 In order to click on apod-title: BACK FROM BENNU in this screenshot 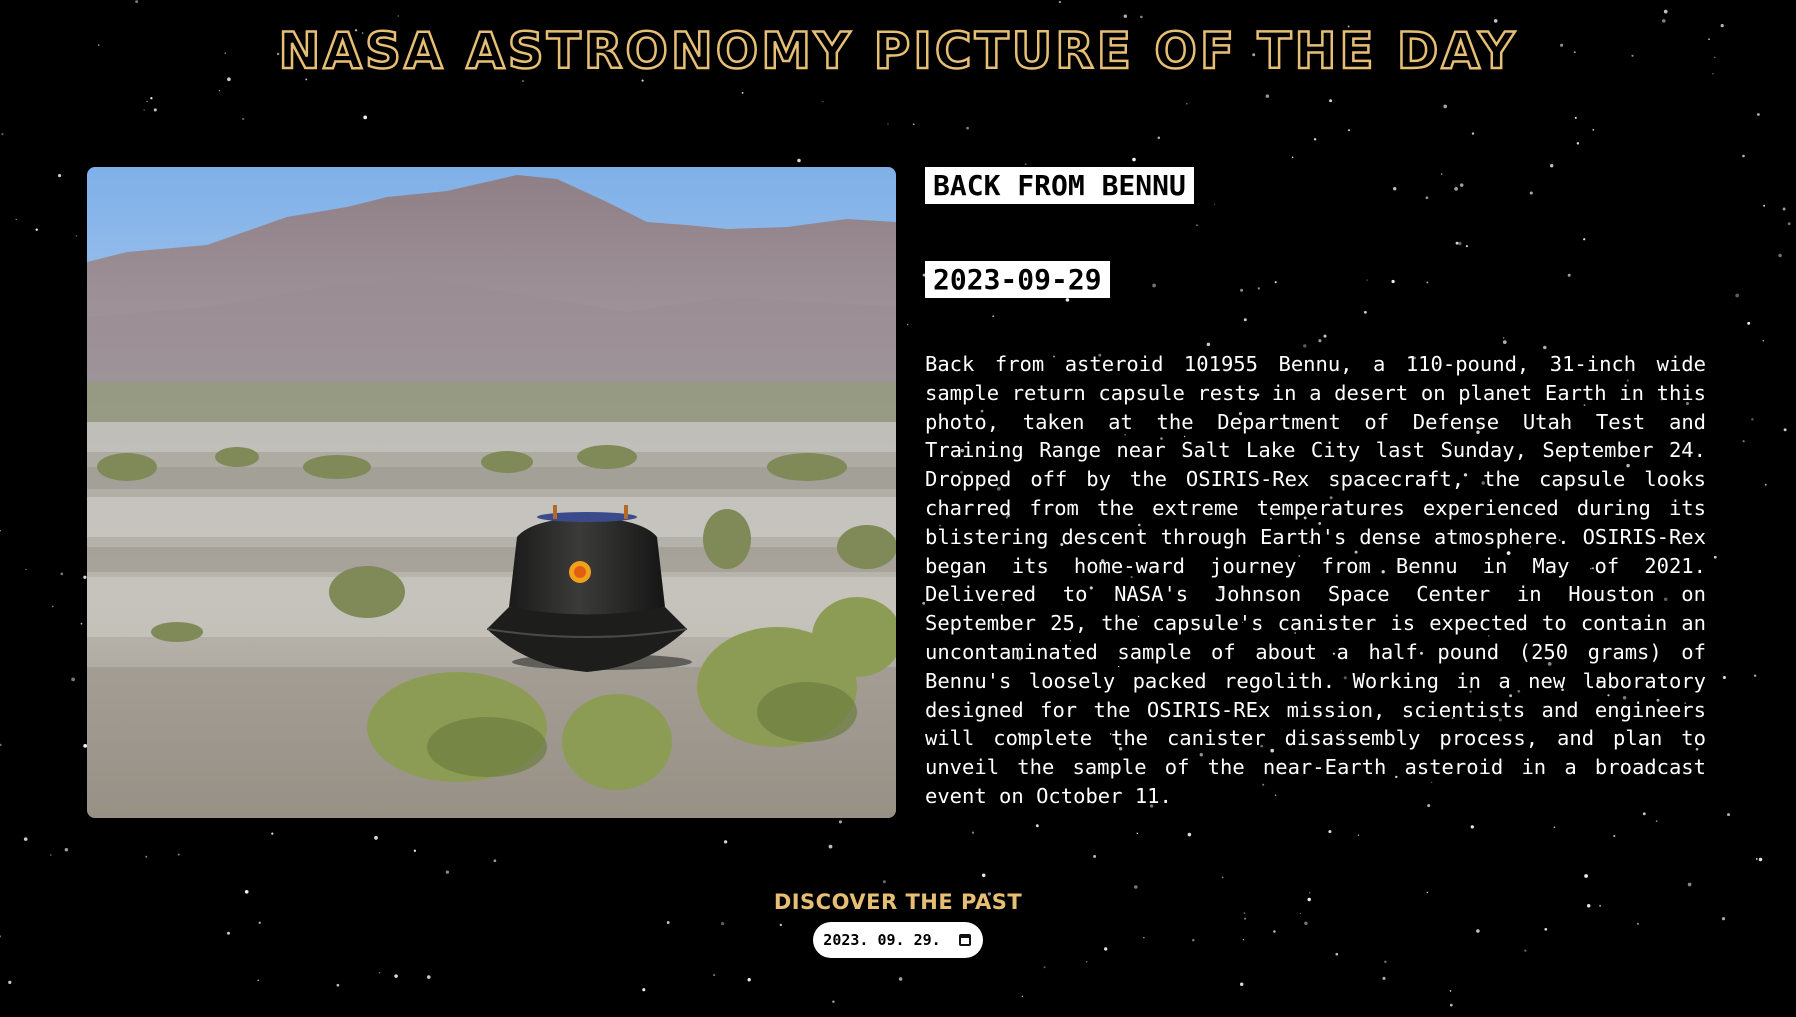, I will do `click(1059, 185)`.